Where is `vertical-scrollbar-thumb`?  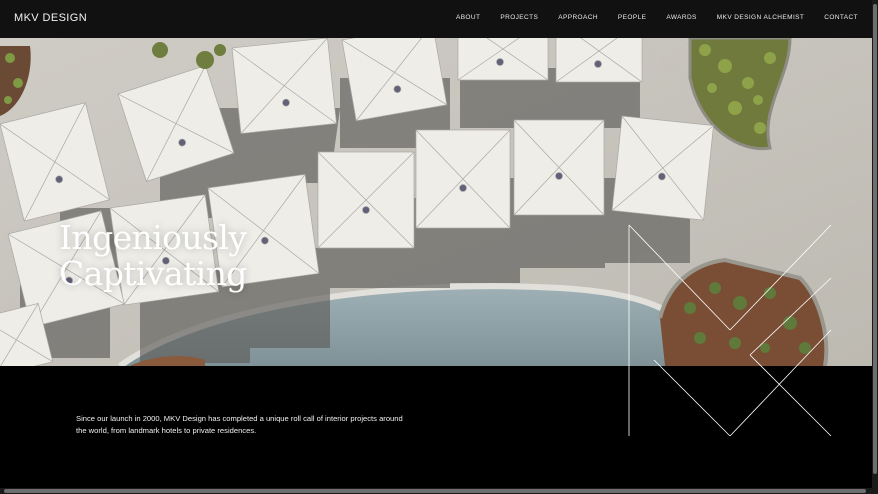
vertical-scrollbar-thumb is located at coordinates (875, 239).